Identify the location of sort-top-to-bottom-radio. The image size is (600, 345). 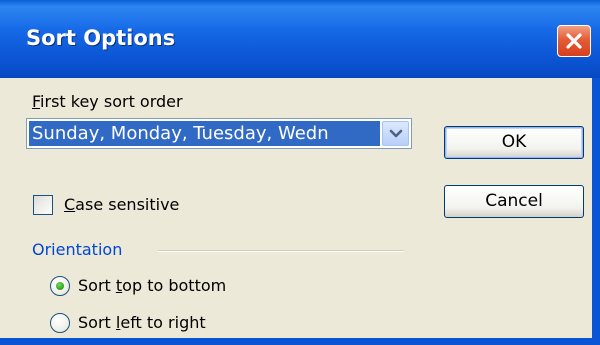
(60, 286).